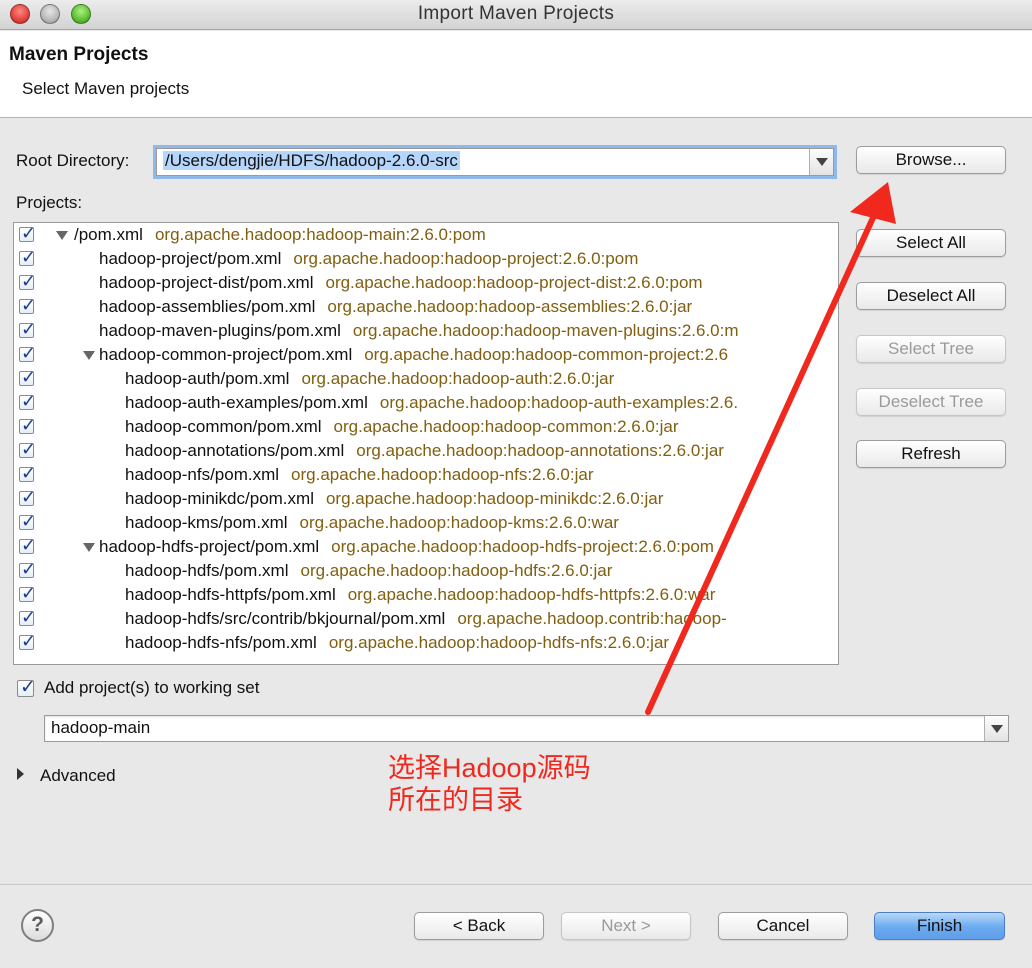  What do you see at coordinates (873, 203) in the screenshot?
I see `annotation-arrow-head` at bounding box center [873, 203].